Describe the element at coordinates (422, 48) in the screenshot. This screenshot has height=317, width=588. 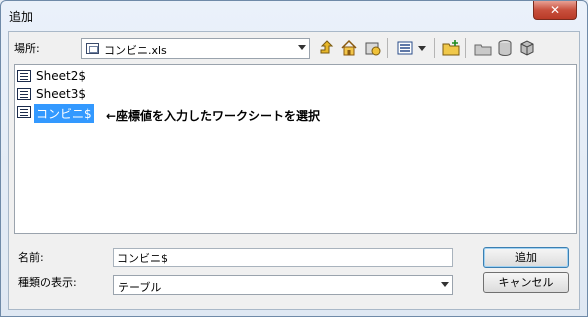
I see `view-dropdown-icon` at that location.